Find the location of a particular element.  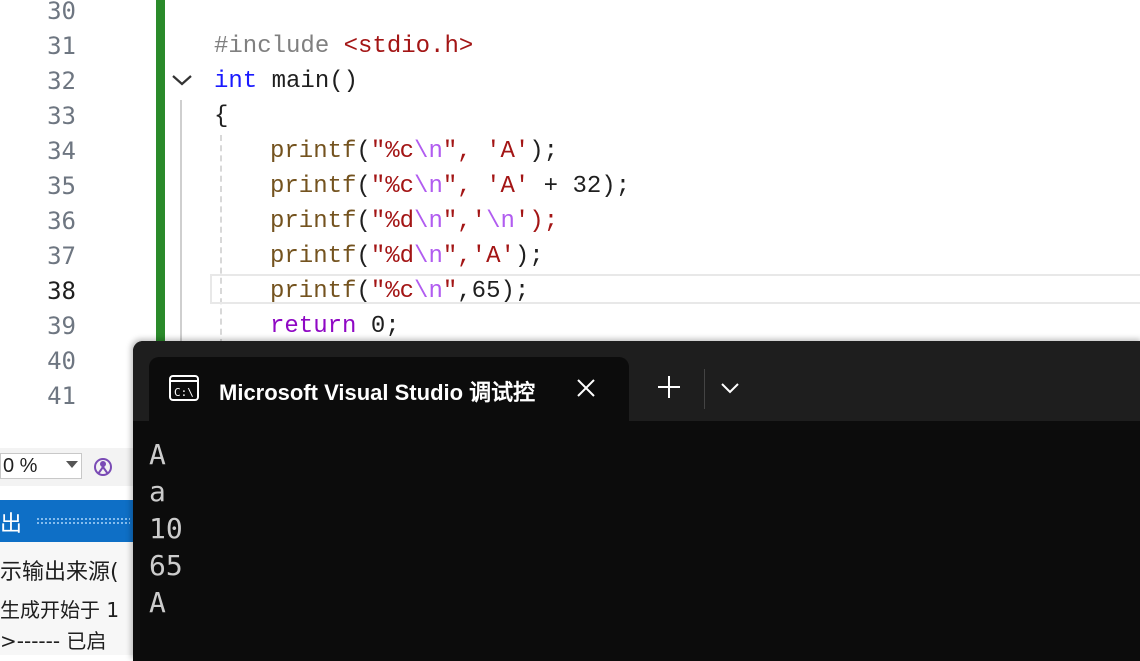

line-number: 33 is located at coordinates (61, 116).